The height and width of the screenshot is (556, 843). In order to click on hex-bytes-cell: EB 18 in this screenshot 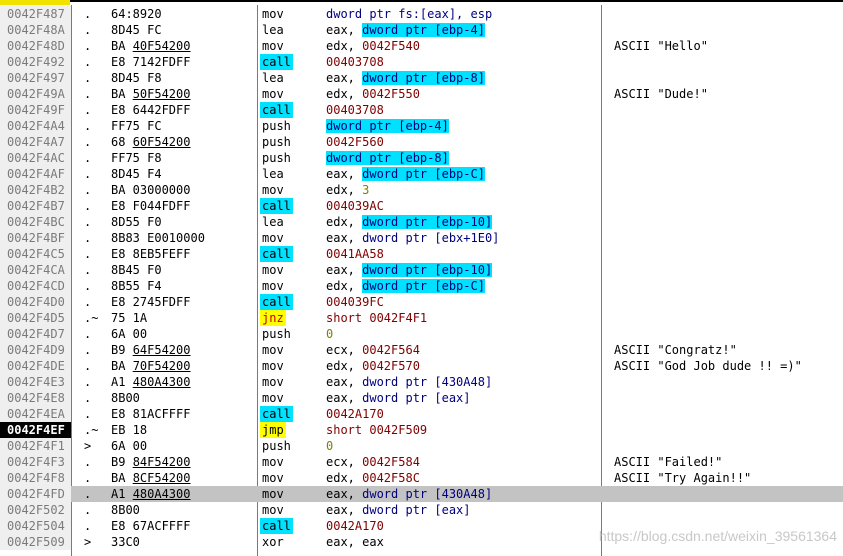, I will do `click(129, 430)`.